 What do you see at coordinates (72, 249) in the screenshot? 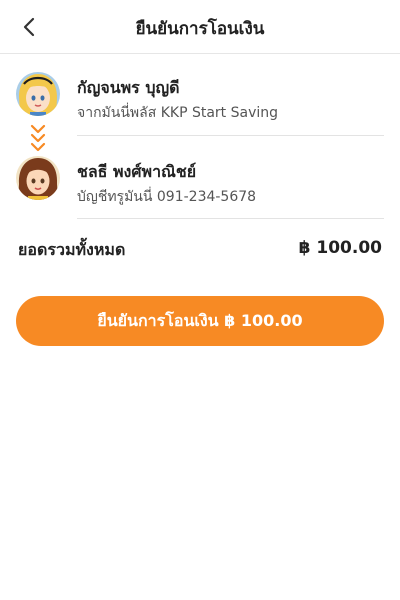
I see `total-label: ยอดรวมทั้งหมด` at bounding box center [72, 249].